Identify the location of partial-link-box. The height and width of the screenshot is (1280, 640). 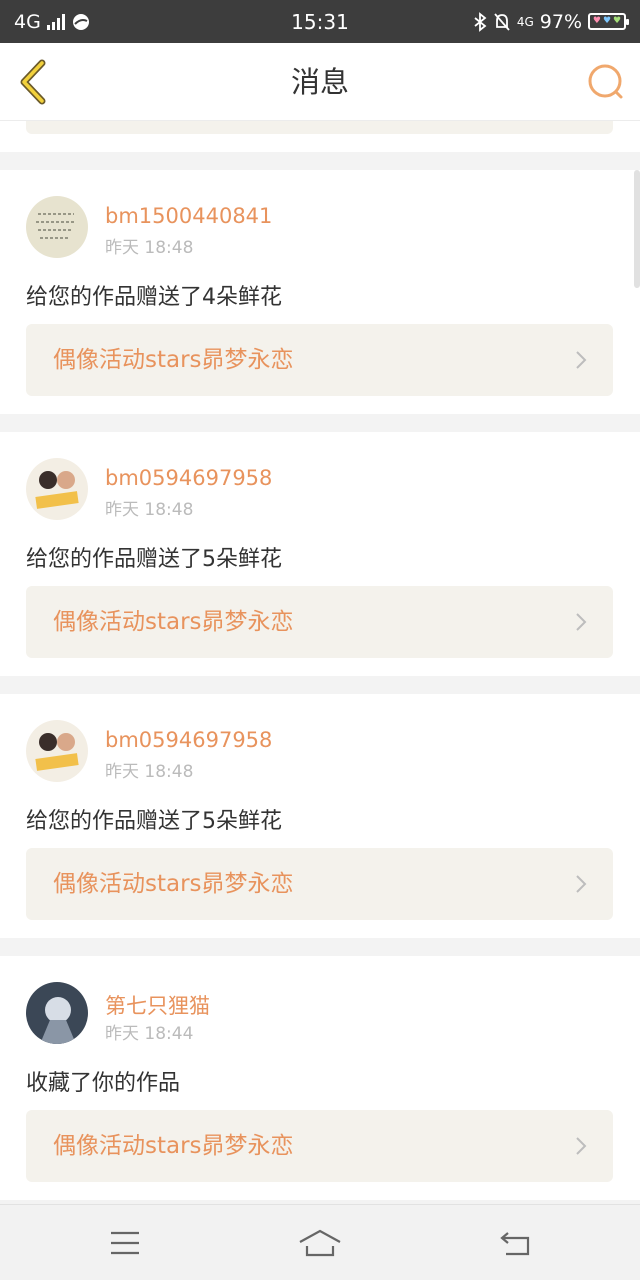
(319, 127).